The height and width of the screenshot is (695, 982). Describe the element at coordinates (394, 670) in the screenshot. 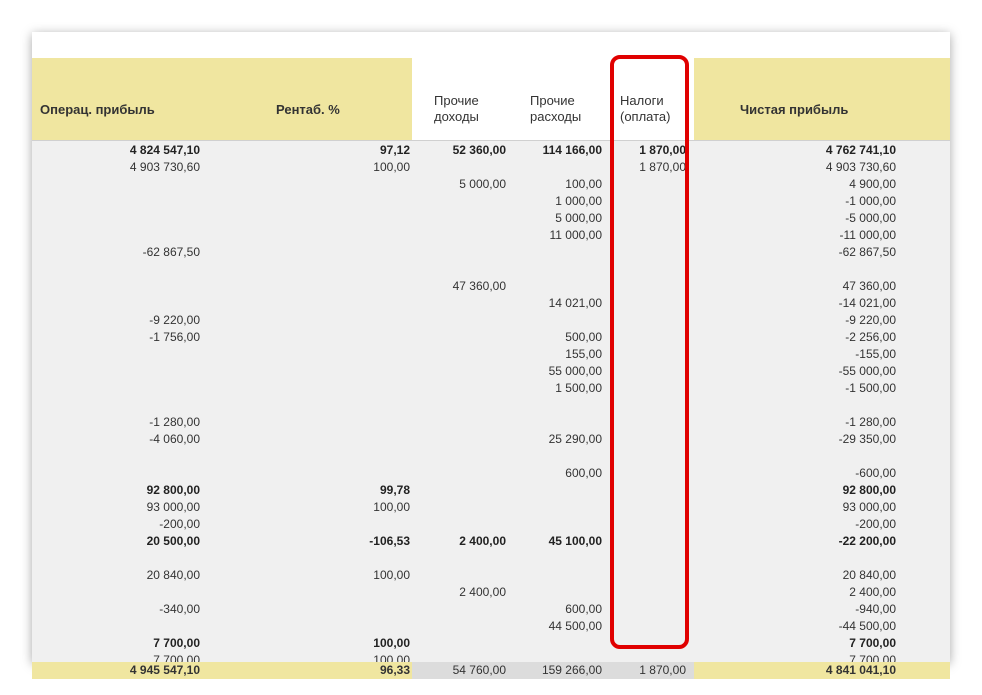

I see `total-rentab: 96,33` at that location.